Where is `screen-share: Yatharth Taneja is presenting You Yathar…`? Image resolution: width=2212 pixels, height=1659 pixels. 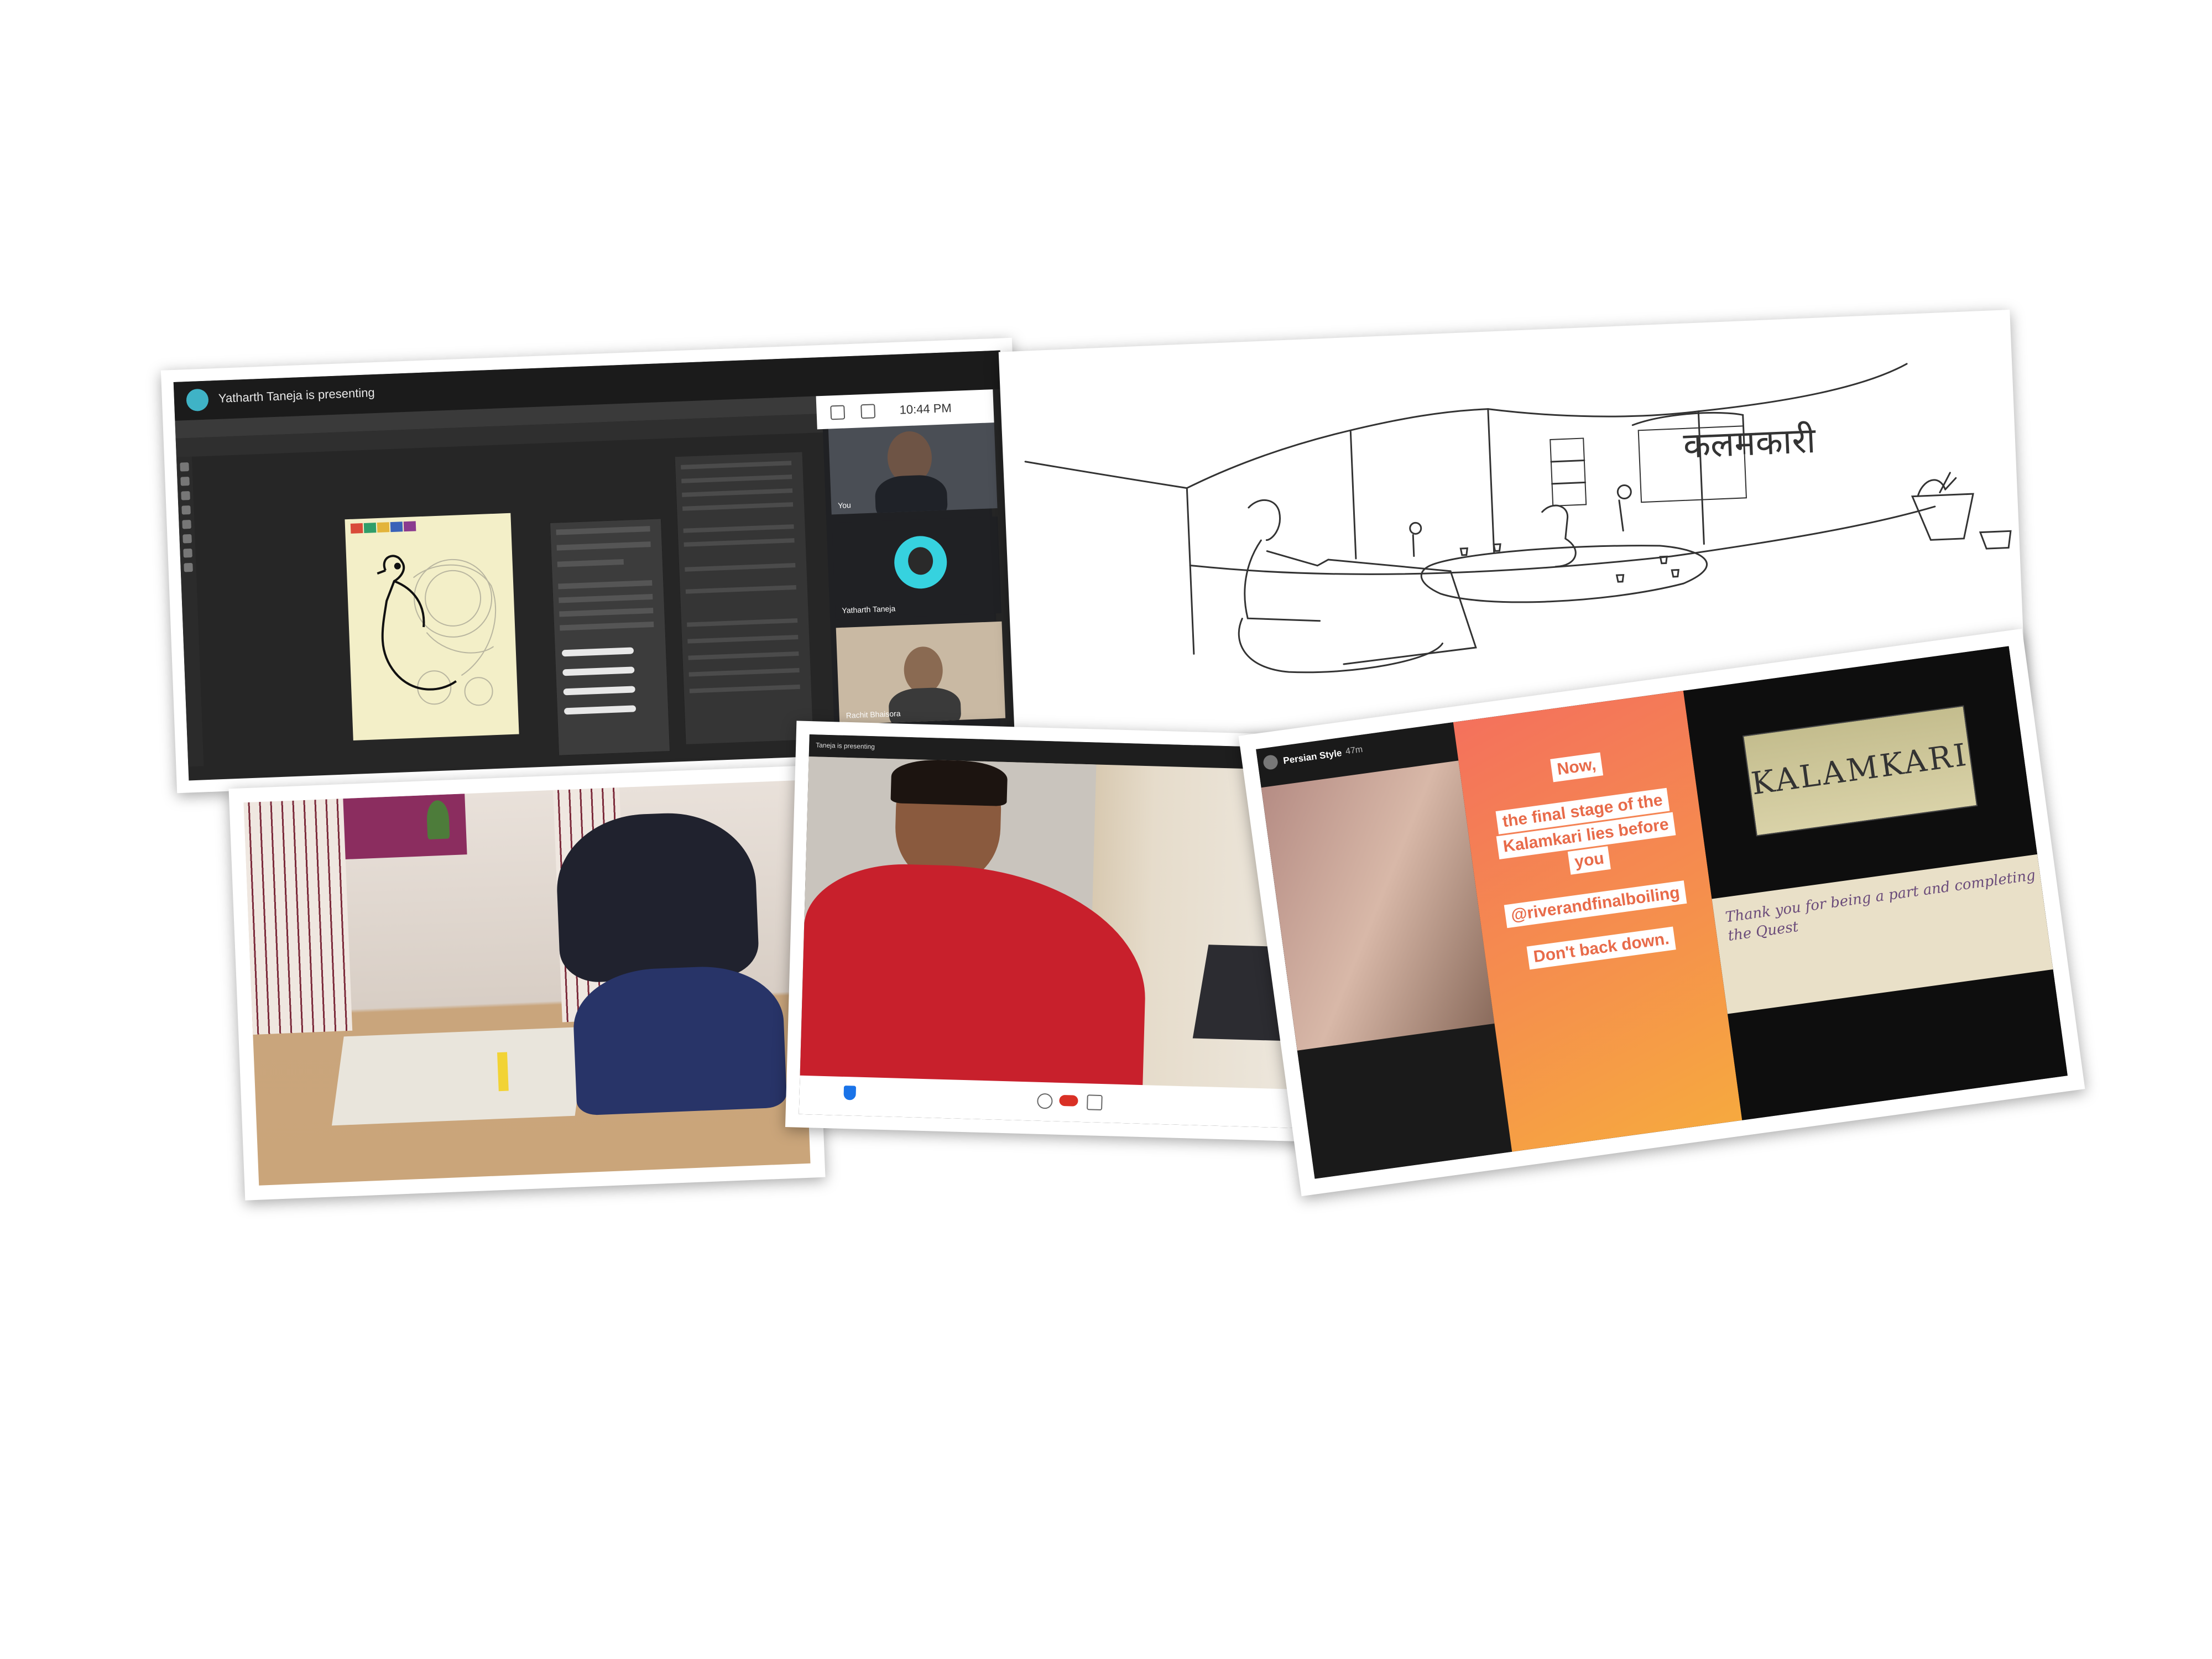
screen-share: Yatharth Taneja is presenting You Yathar… is located at coordinates (595, 566).